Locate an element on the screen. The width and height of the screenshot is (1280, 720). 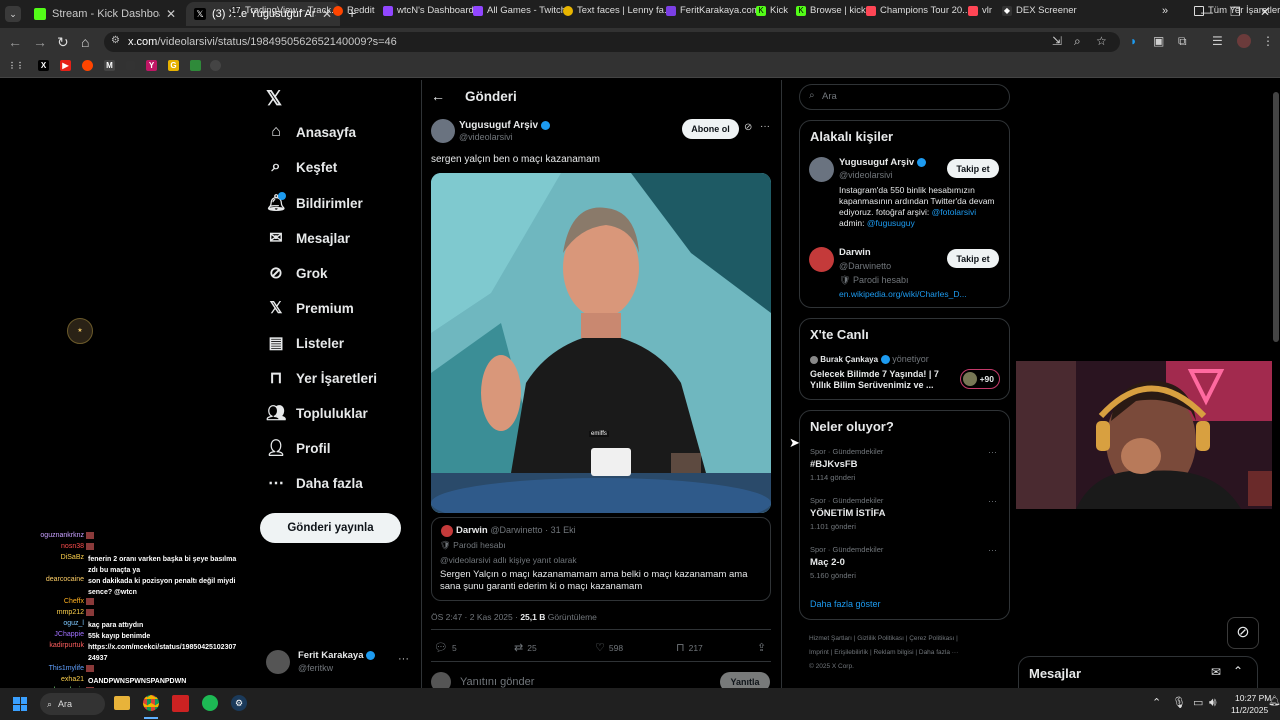
taskbar-search: ⌕ Ara is located at coordinates (72, 704).